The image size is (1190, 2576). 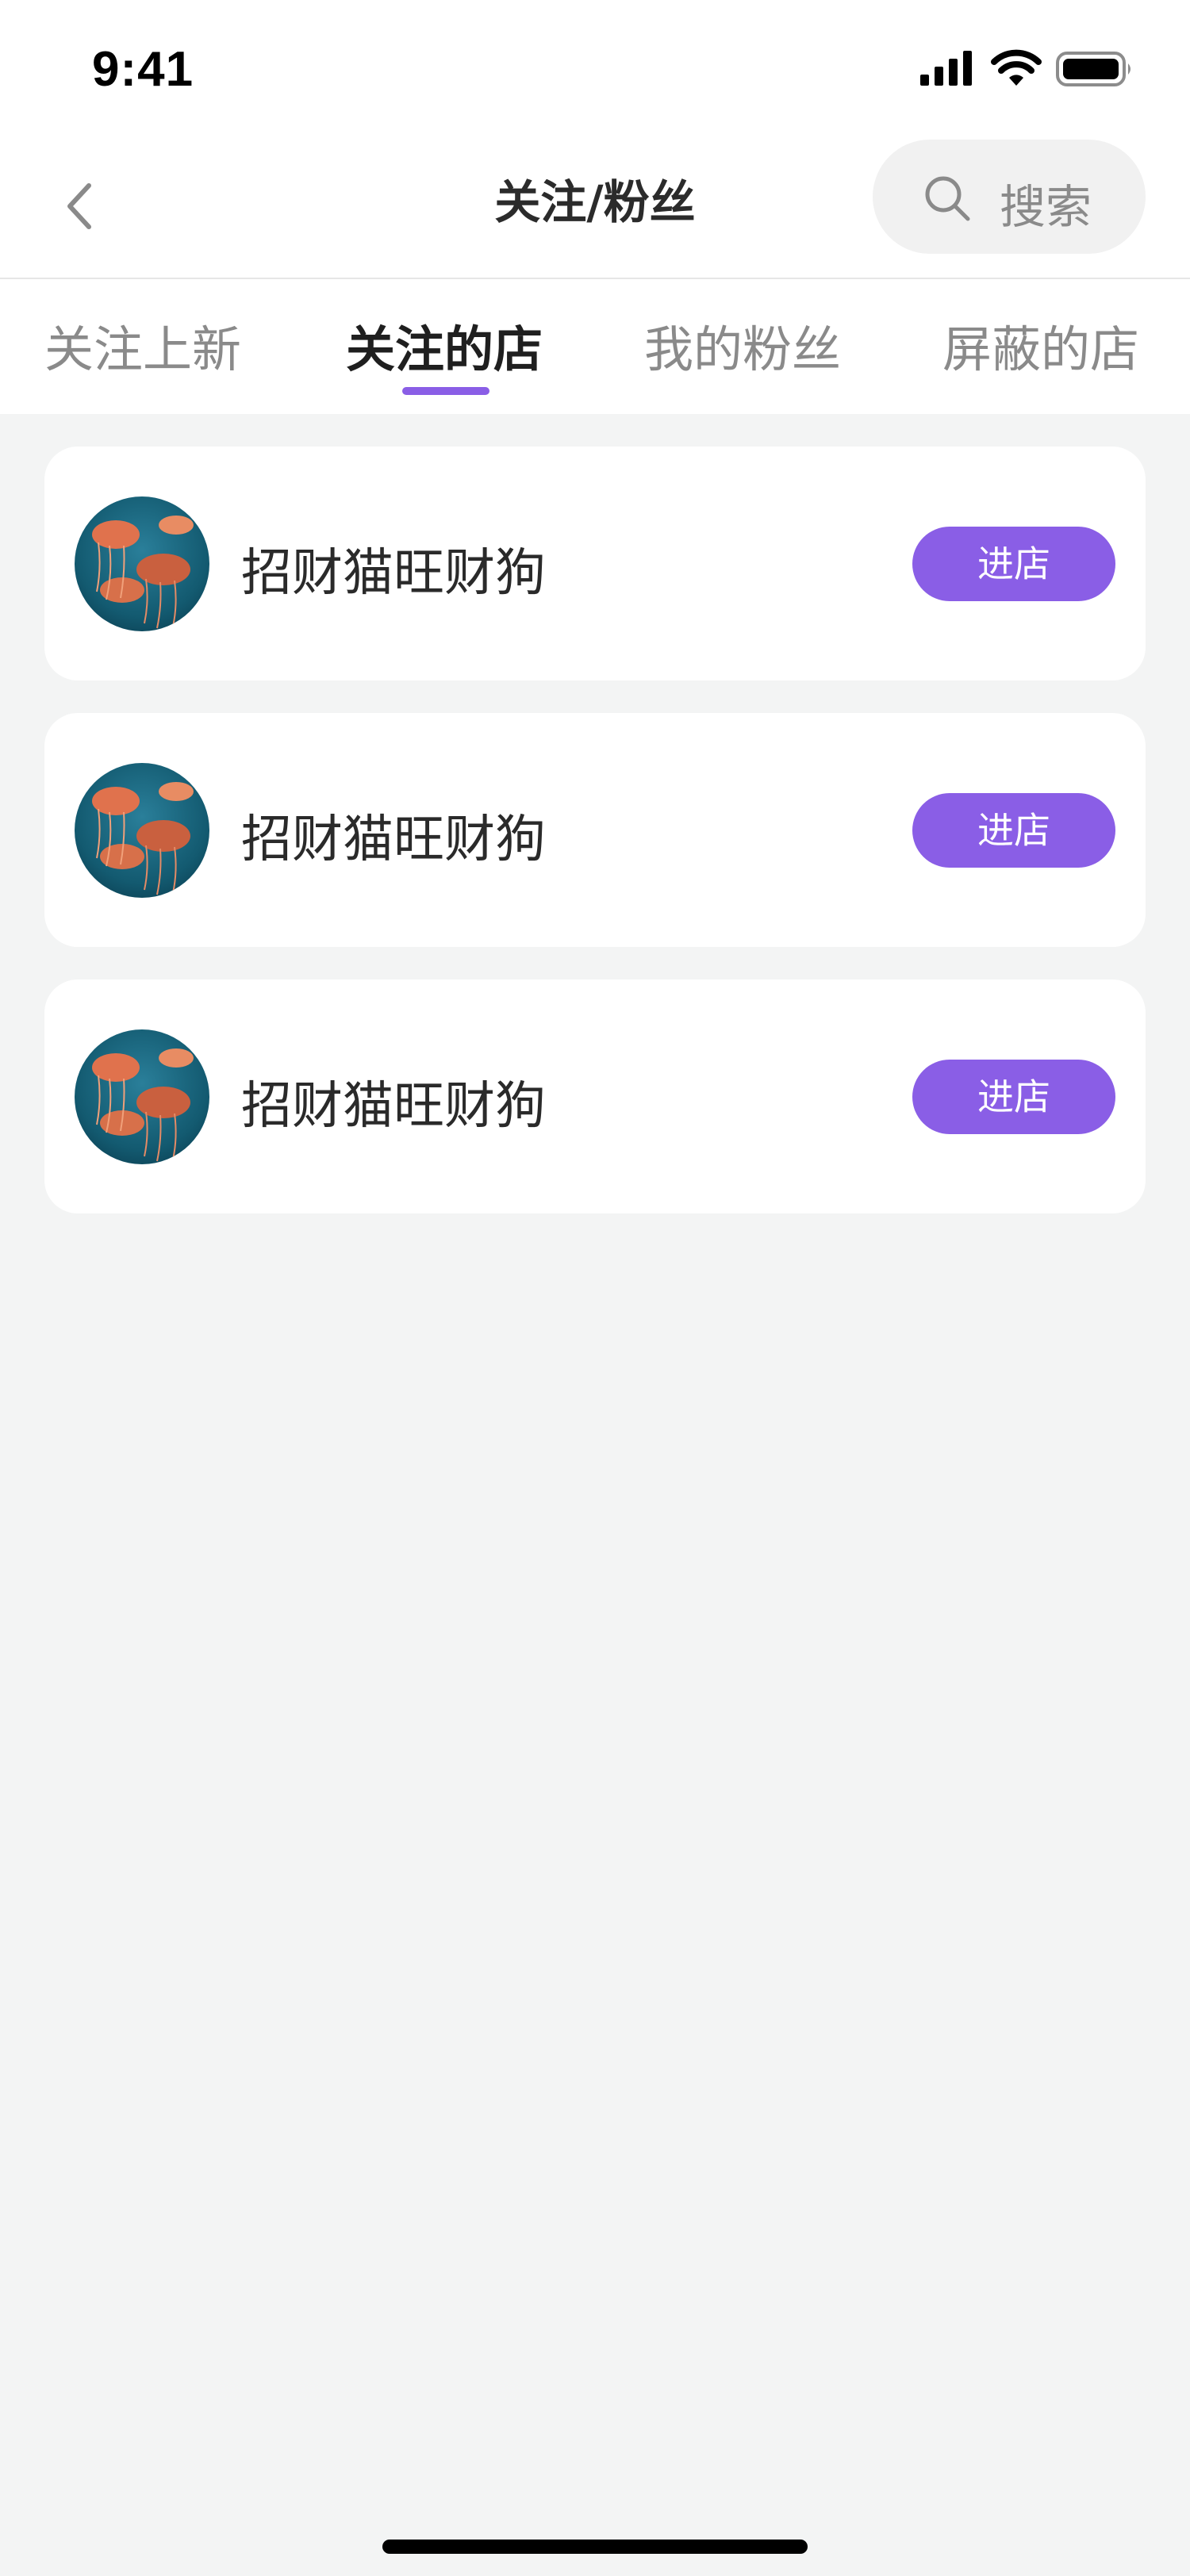 What do you see at coordinates (1046, 207) in the screenshot?
I see `search-label: 搜索` at bounding box center [1046, 207].